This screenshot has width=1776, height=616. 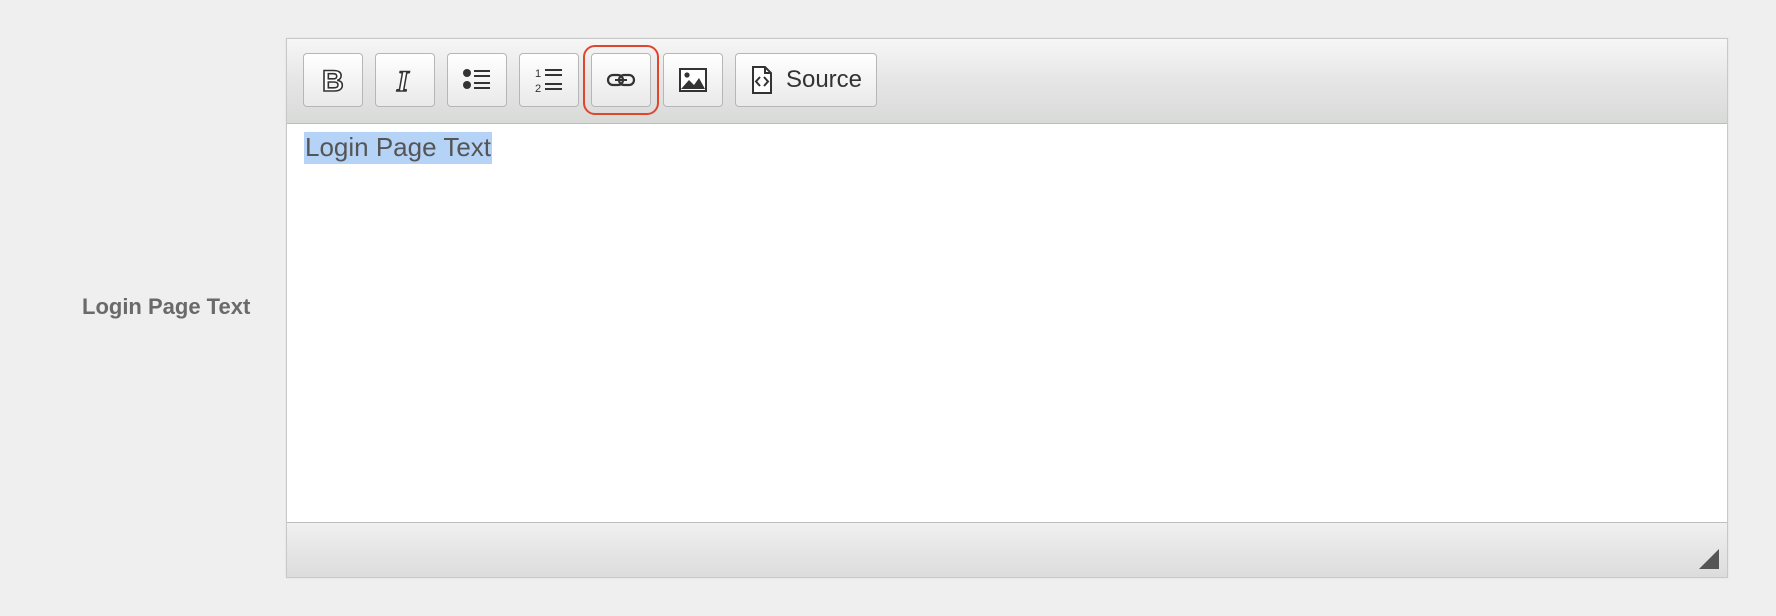 What do you see at coordinates (166, 306) in the screenshot?
I see `field-label: Login Page Text` at bounding box center [166, 306].